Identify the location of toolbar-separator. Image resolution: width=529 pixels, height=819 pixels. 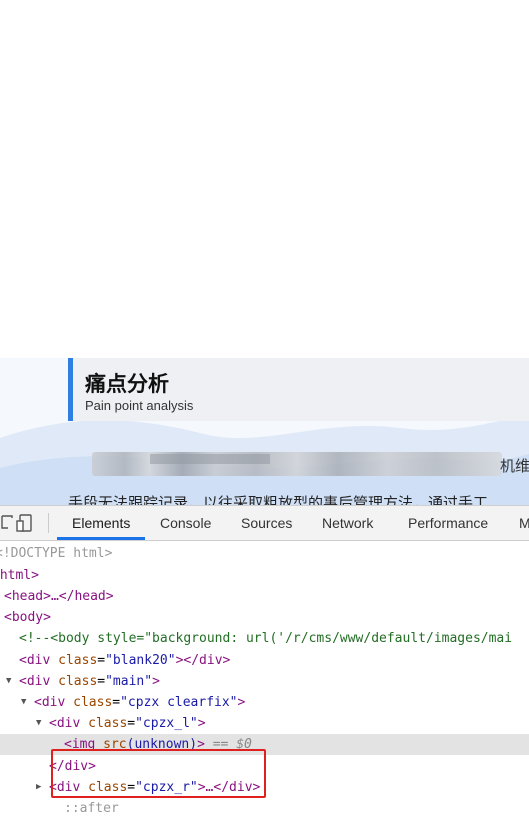
(48, 523).